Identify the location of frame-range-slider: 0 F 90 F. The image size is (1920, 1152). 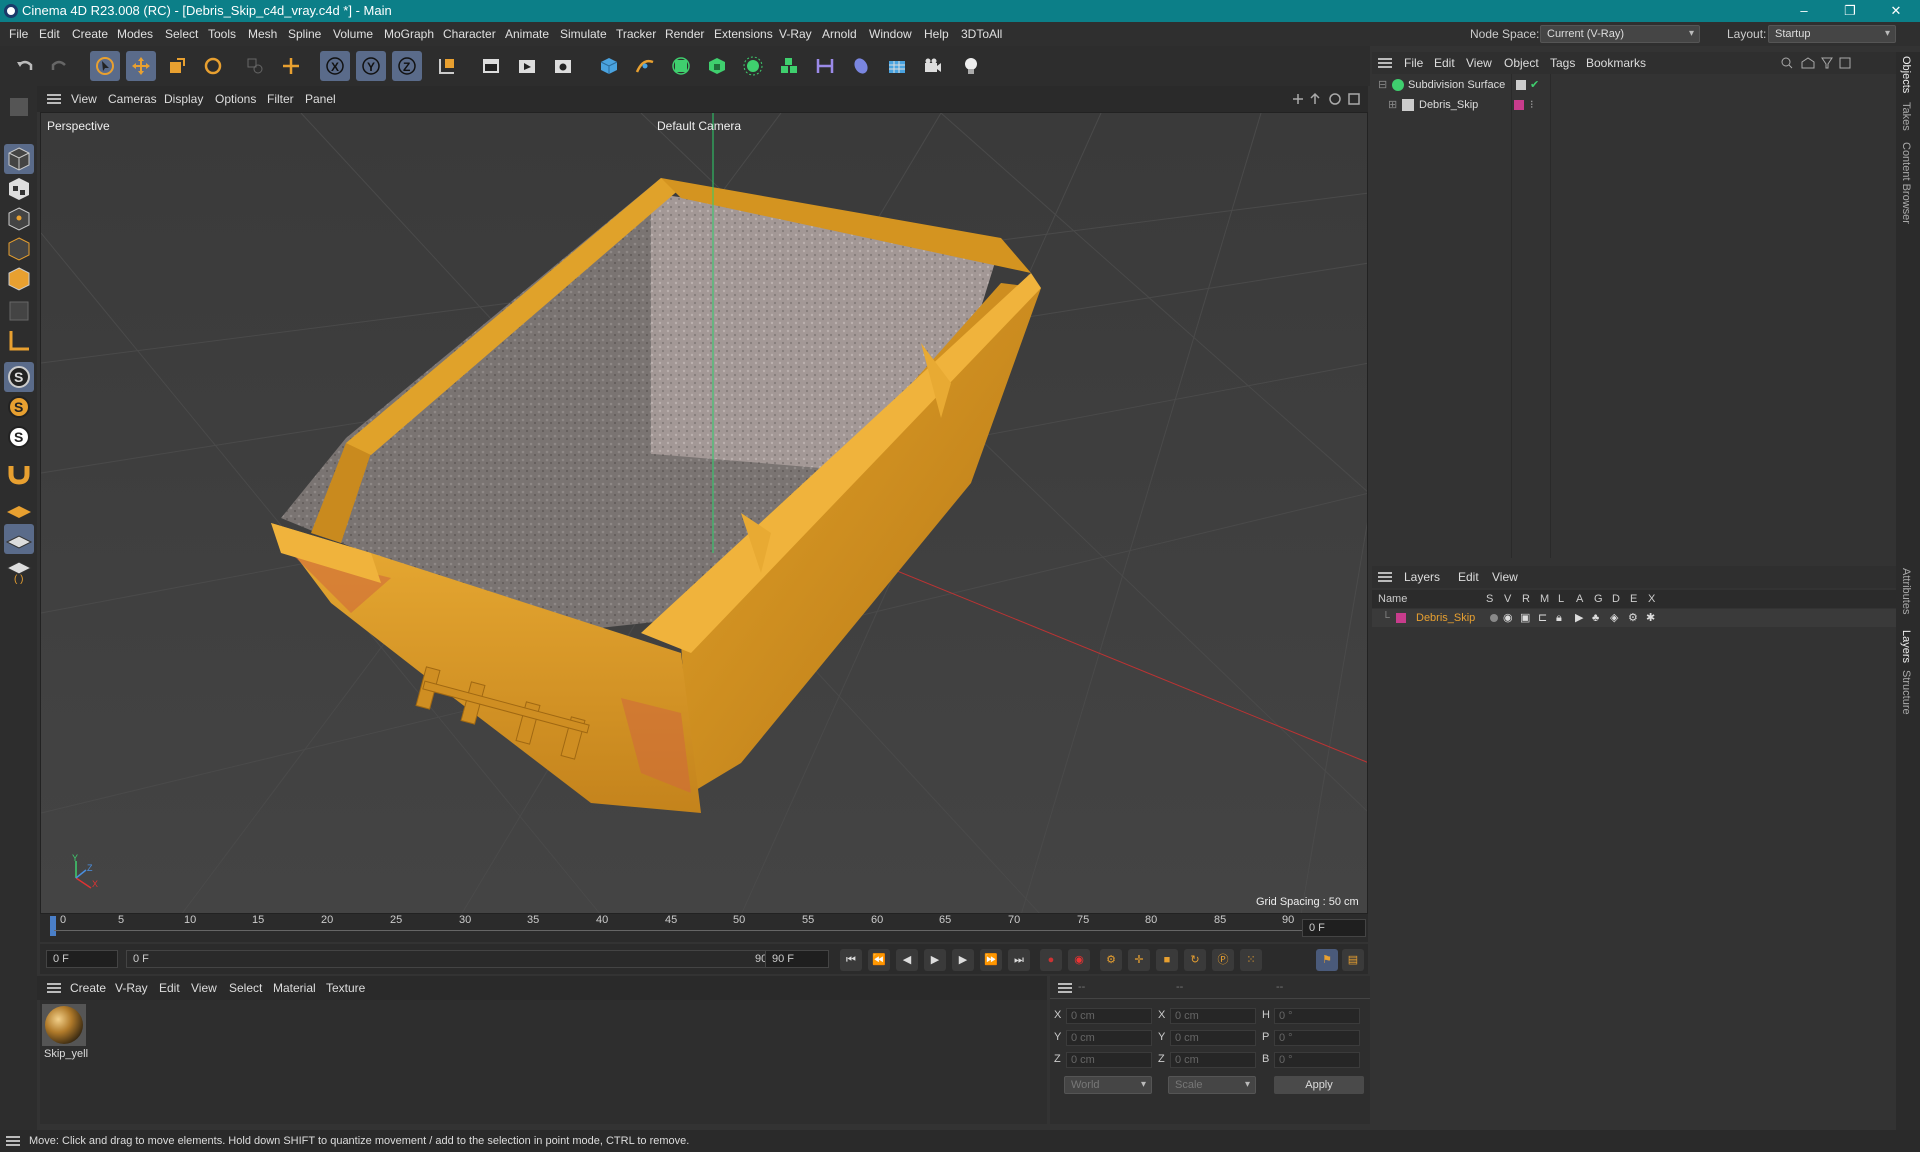
(456, 959).